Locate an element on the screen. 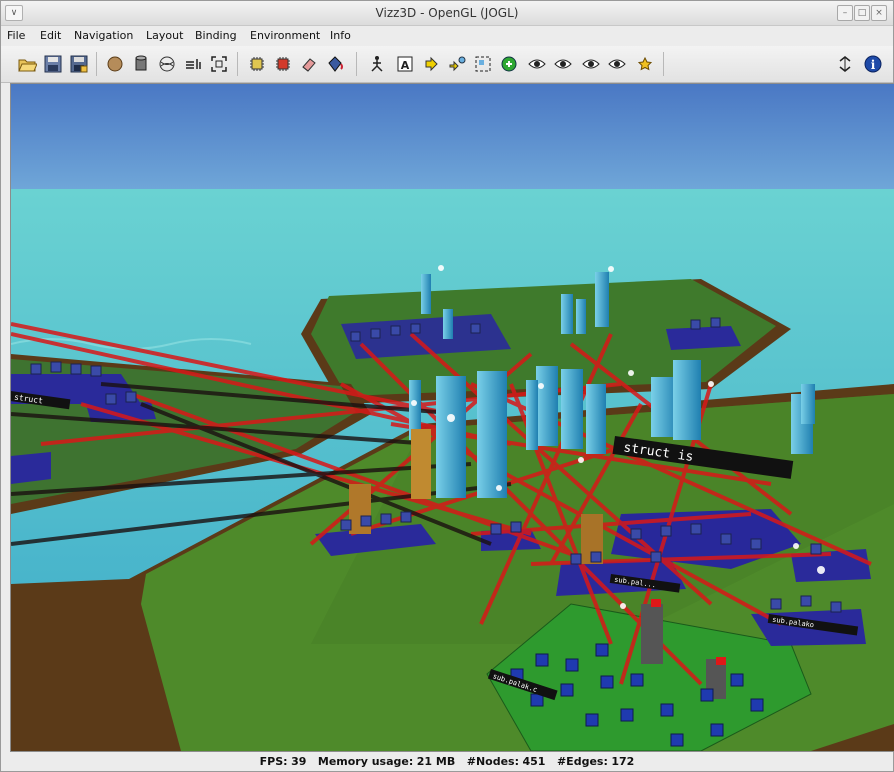 The image size is (894, 772). info-icon: i is located at coordinates (873, 64).